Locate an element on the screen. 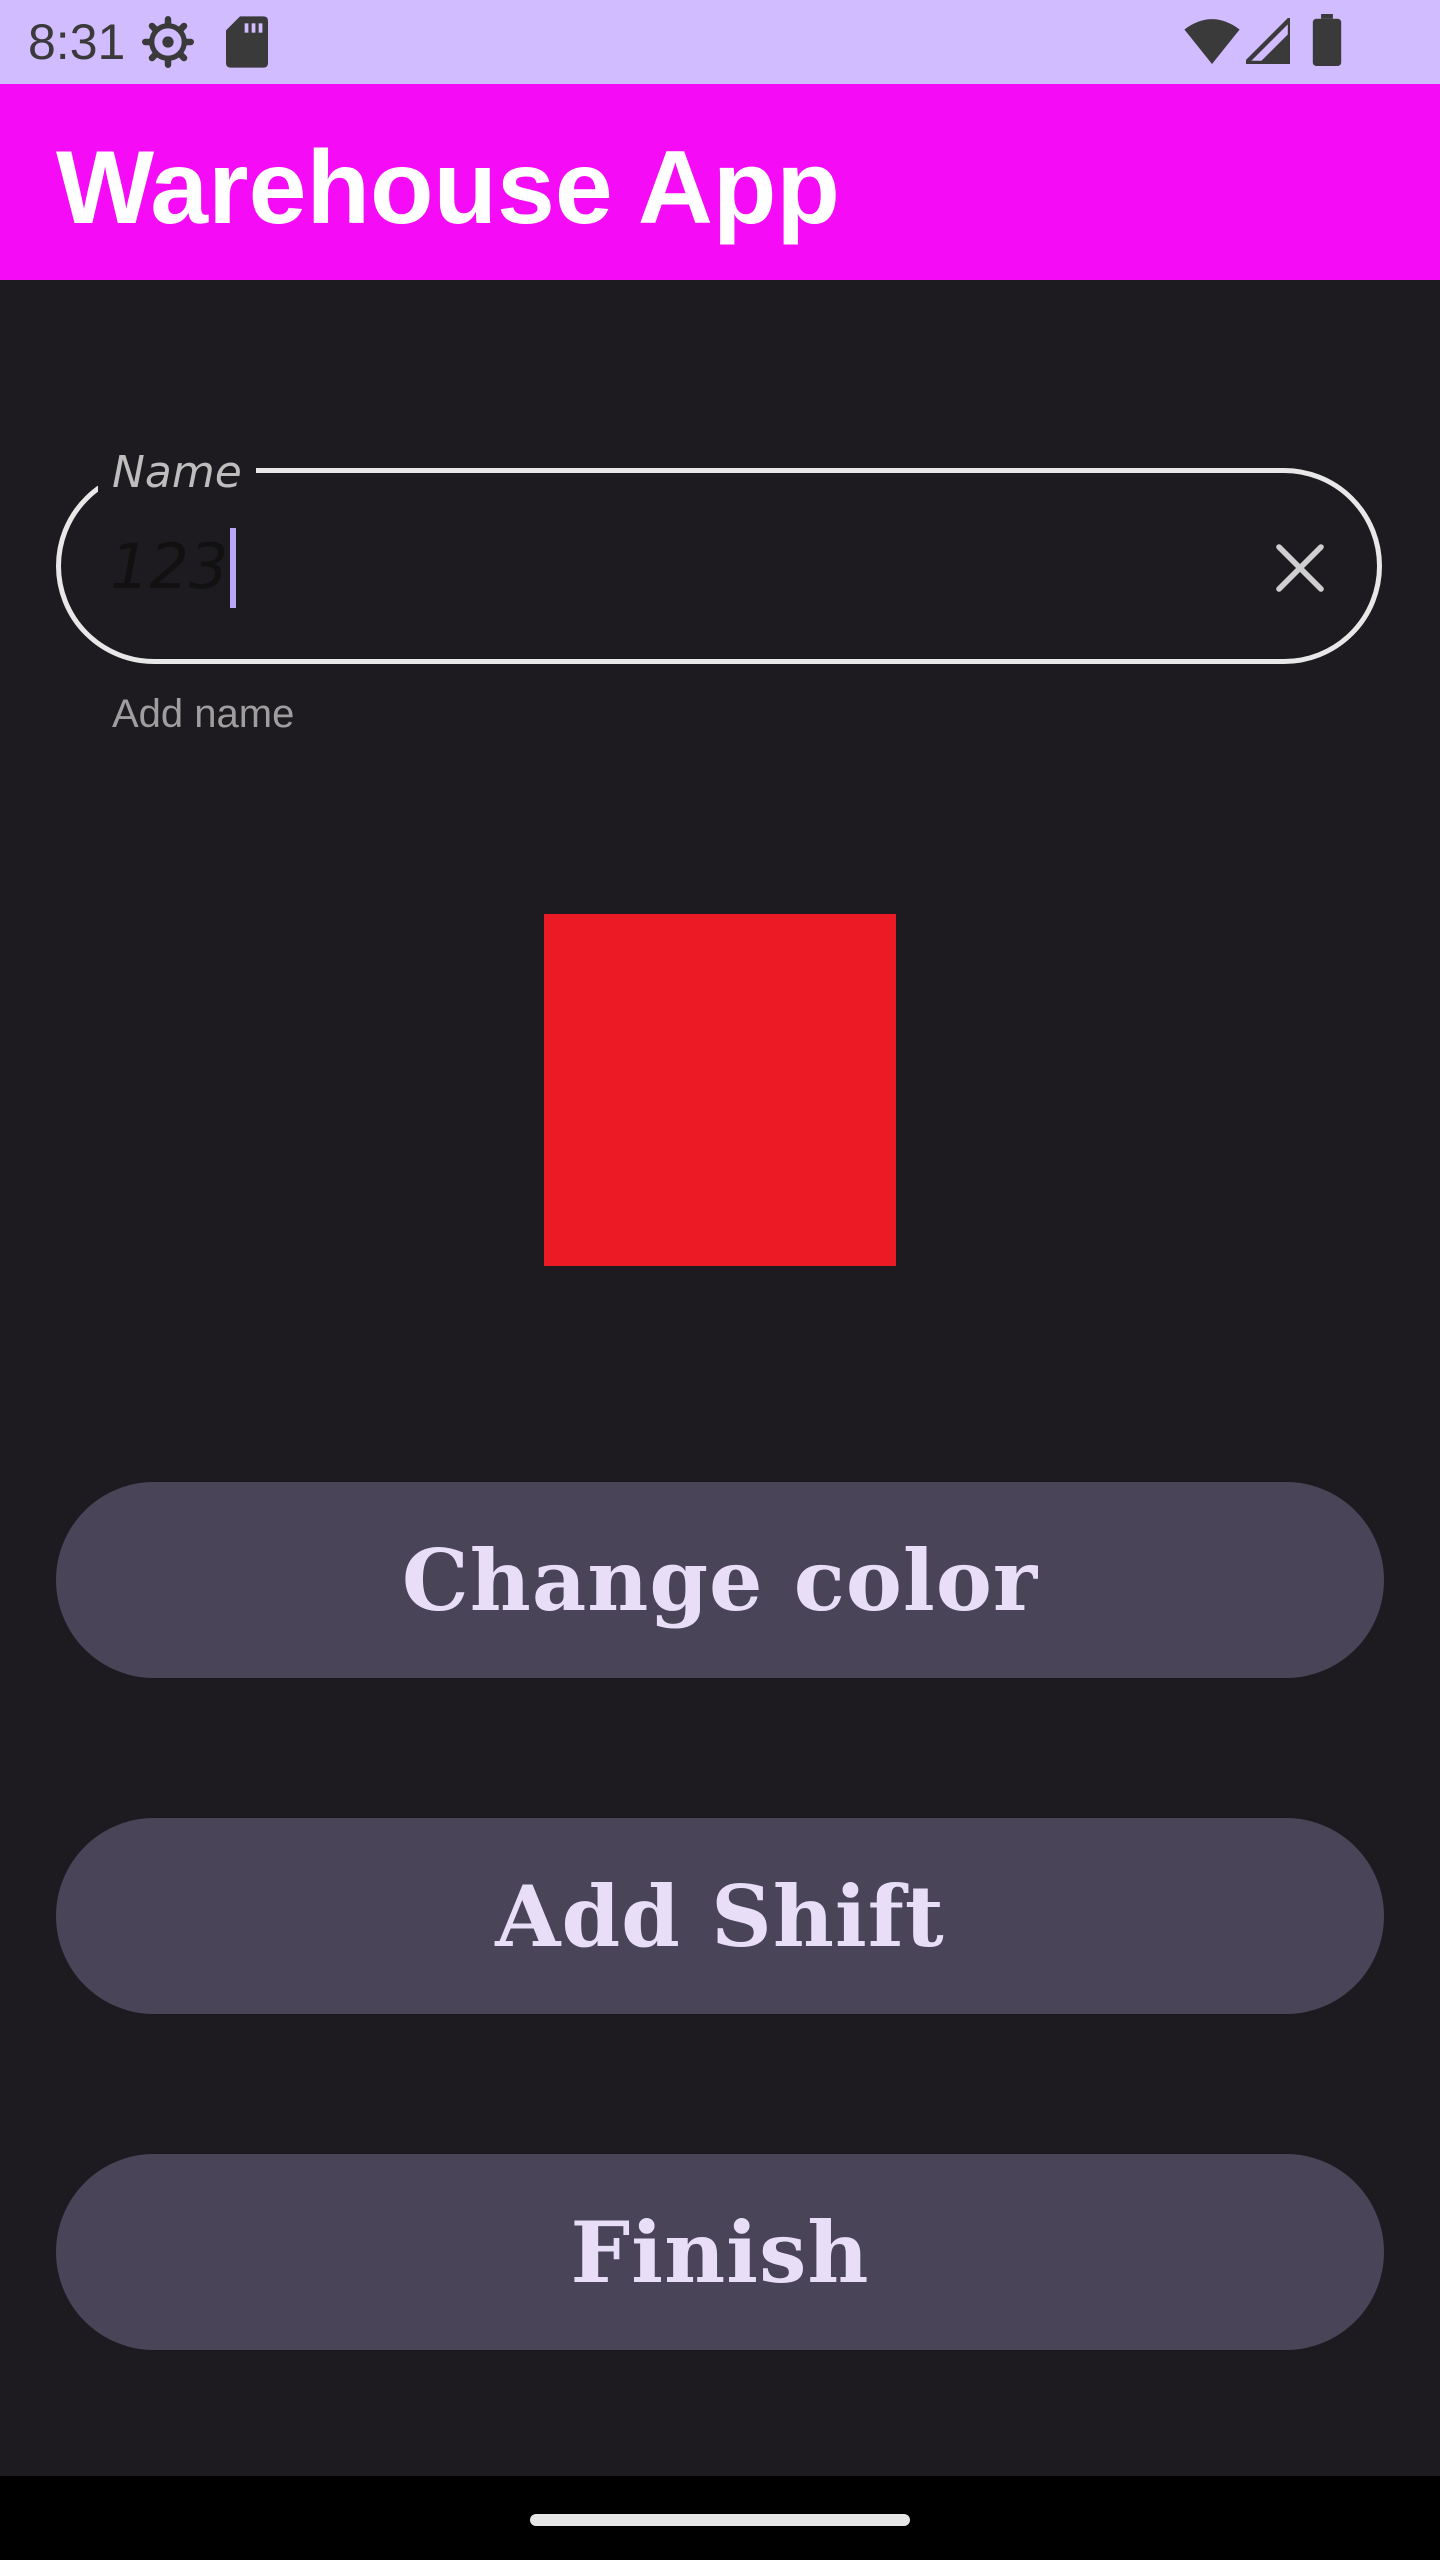 Image resolution: width=1440 pixels, height=2560 pixels. cellular-signal-icon is located at coordinates (1268, 41).